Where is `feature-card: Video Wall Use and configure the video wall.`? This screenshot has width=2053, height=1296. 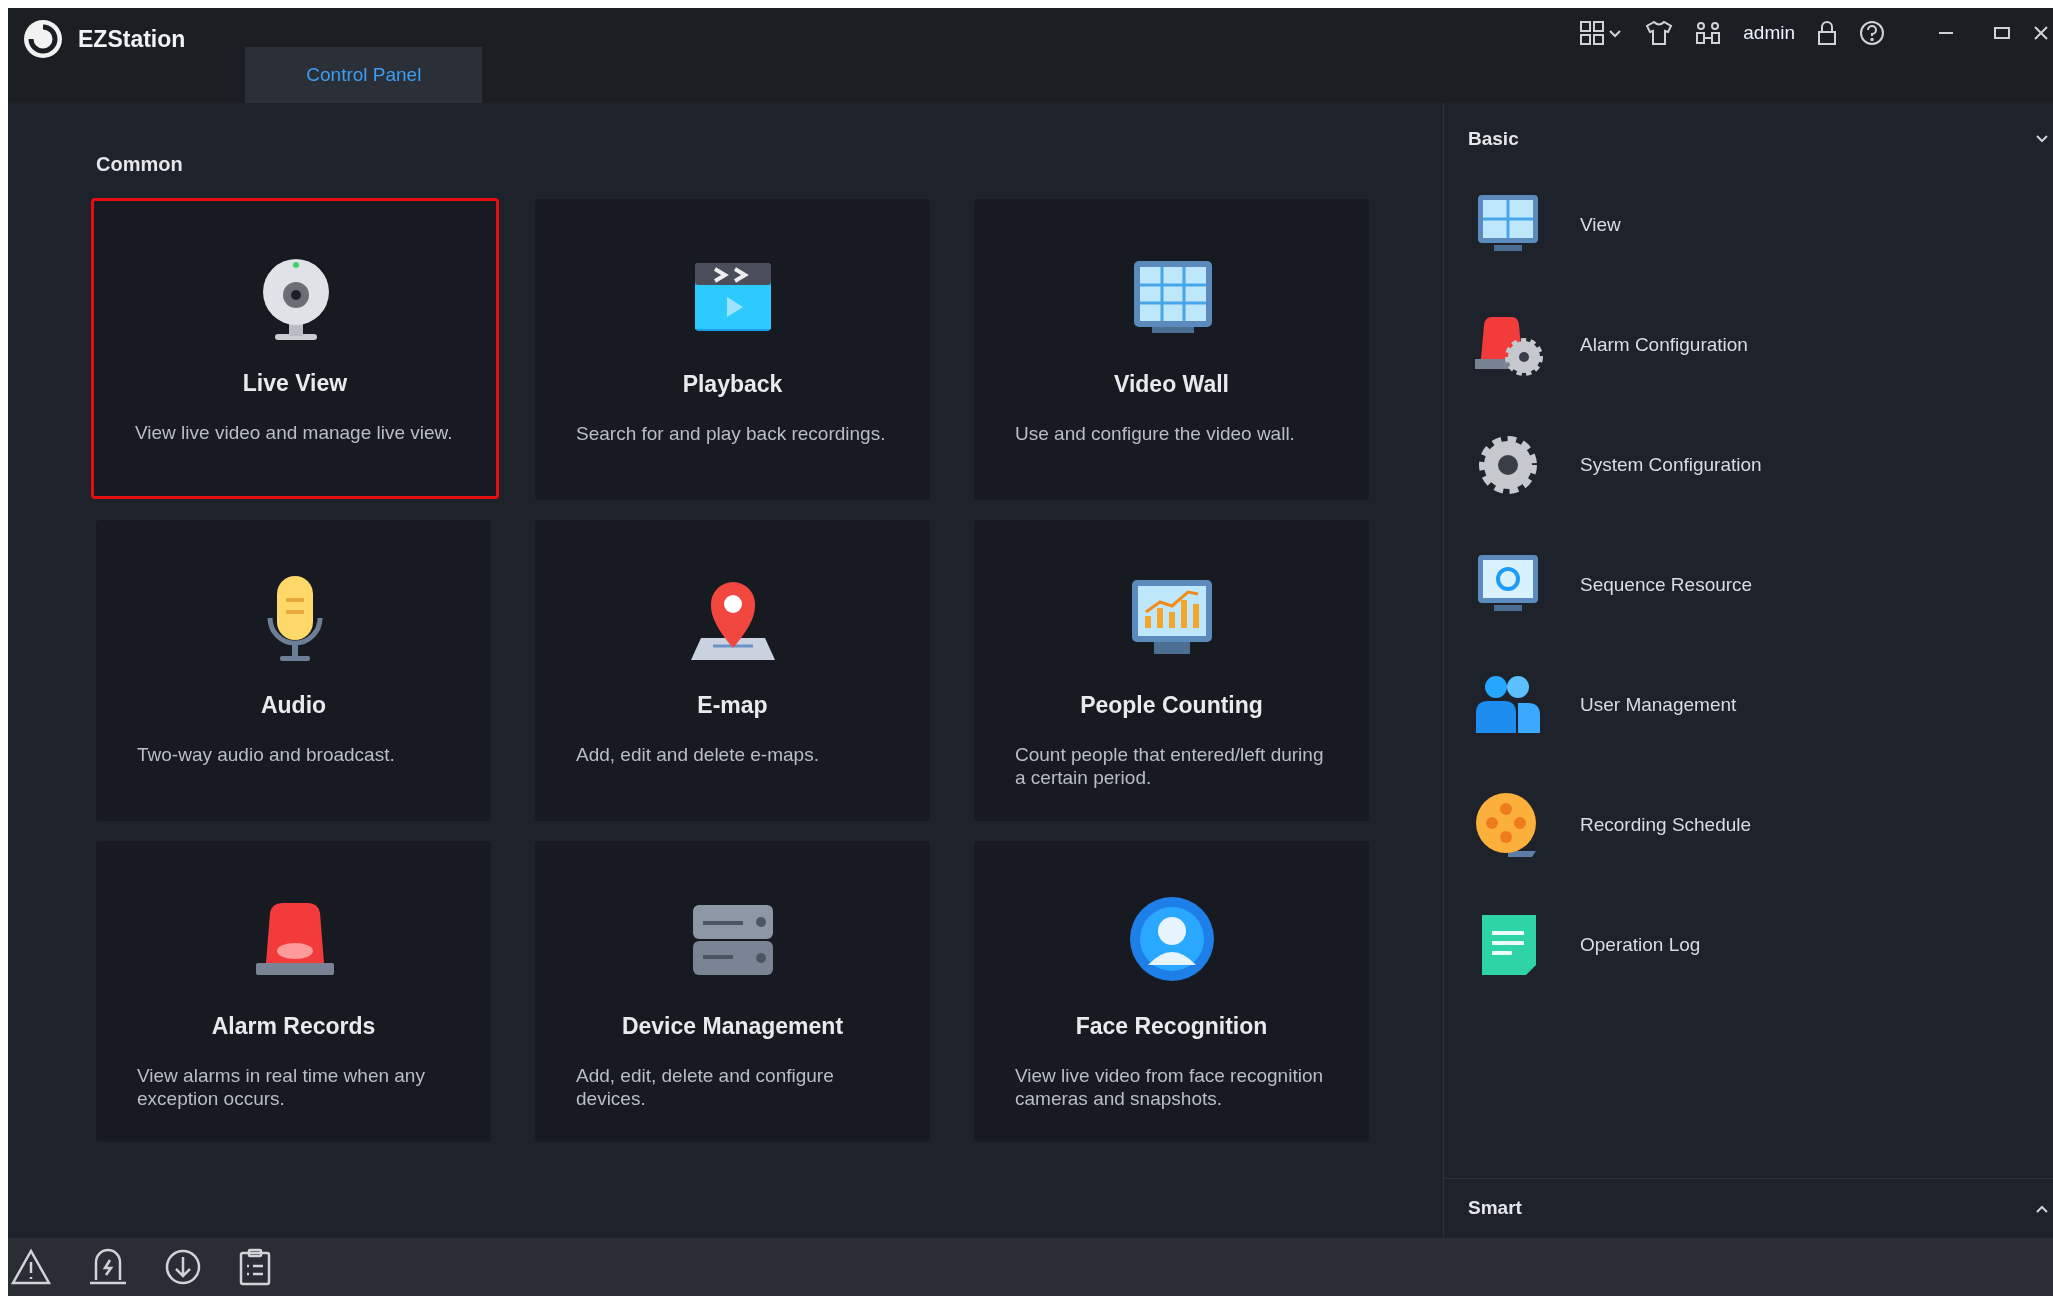
feature-card: Video Wall Use and configure the video wall. is located at coordinates (1171, 349).